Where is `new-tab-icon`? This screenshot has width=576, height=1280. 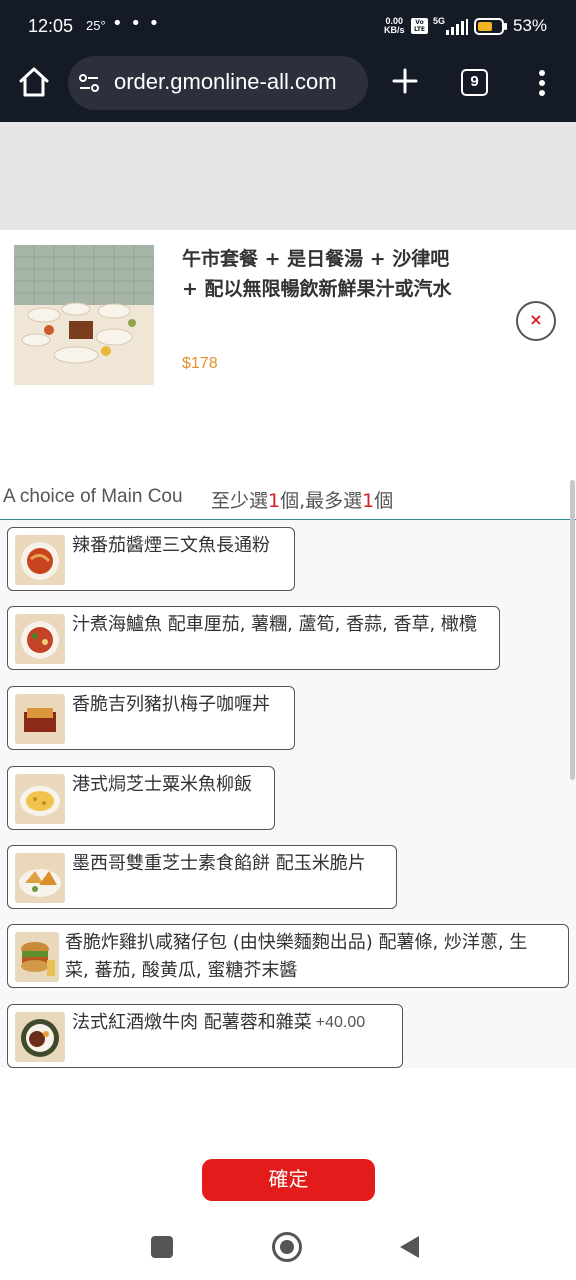 new-tab-icon is located at coordinates (405, 81).